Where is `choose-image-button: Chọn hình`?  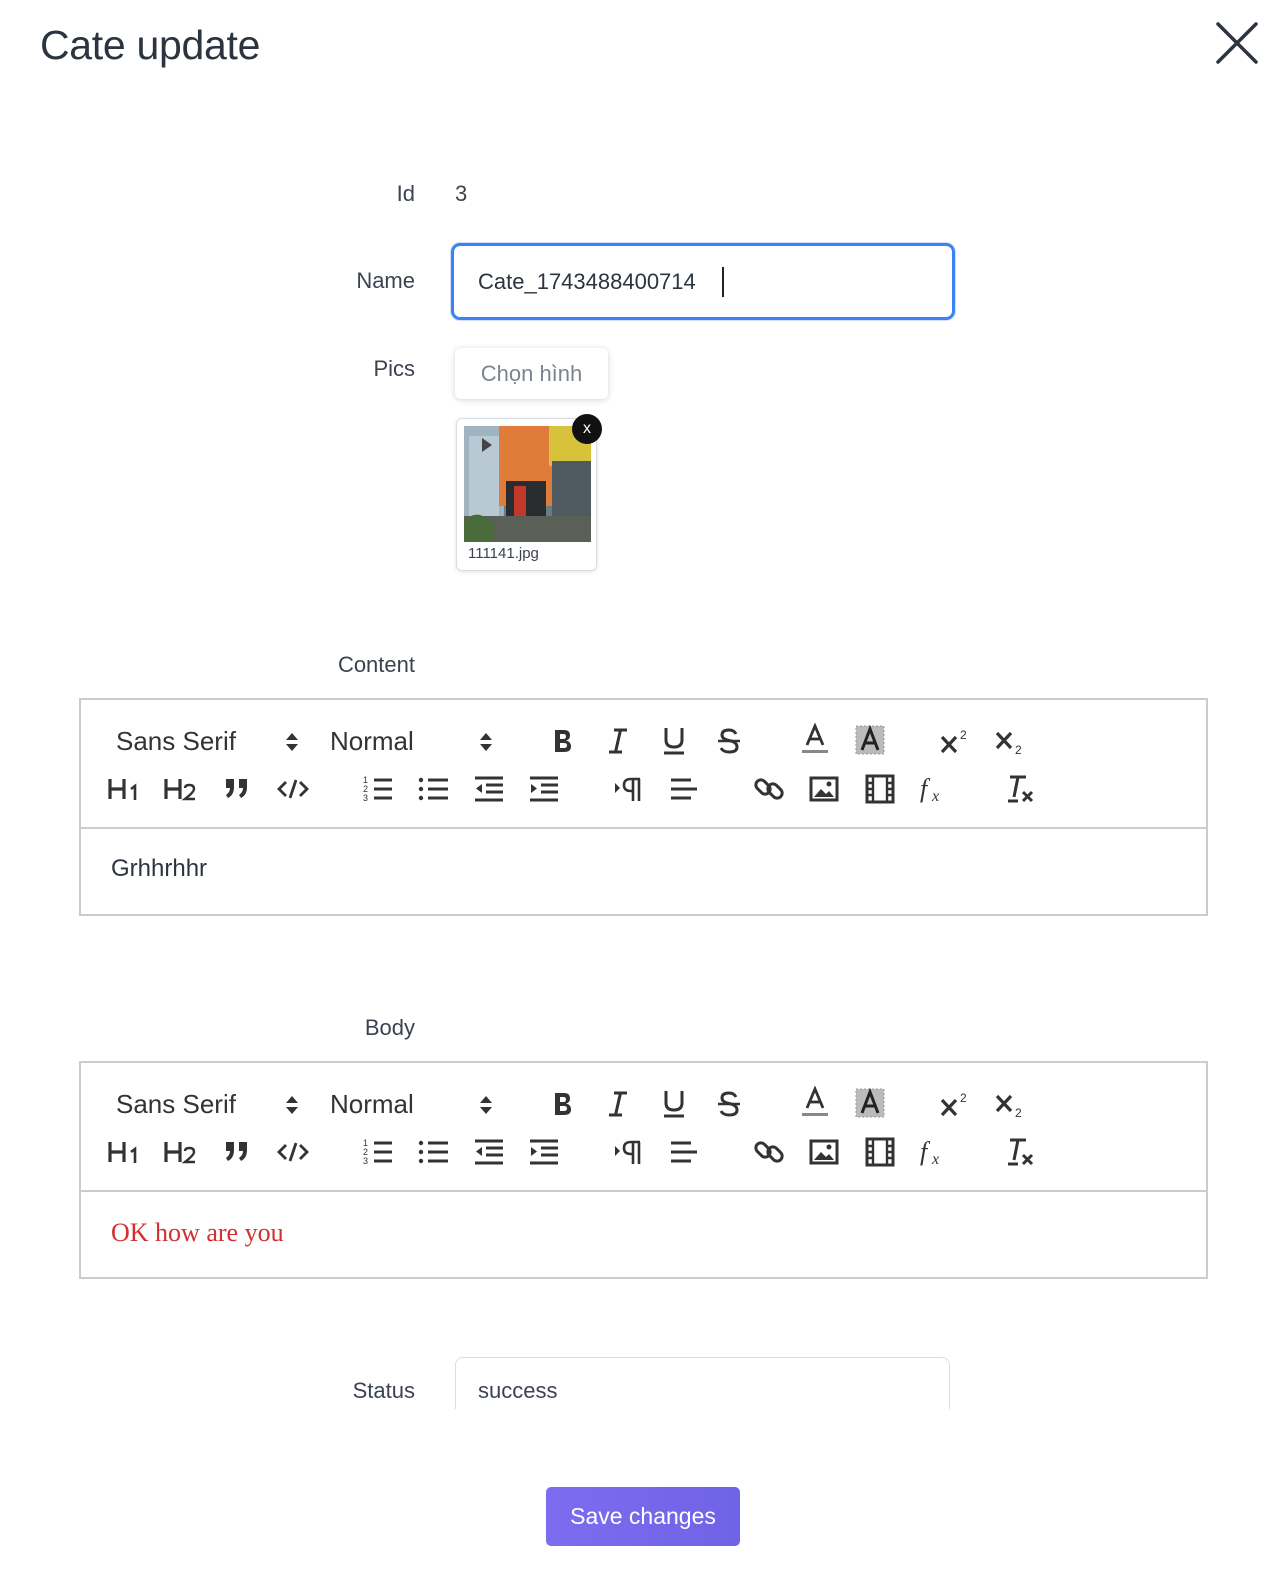
choose-image-button: Chọn hình is located at coordinates (531, 373).